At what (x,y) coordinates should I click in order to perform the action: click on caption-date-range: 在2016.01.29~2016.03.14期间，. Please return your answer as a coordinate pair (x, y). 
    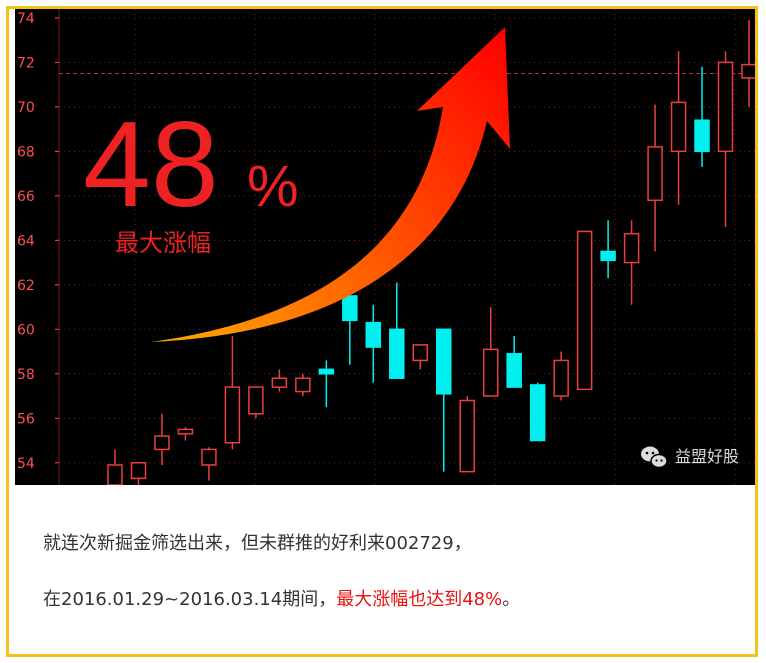
    Looking at the image, I should click on (190, 599).